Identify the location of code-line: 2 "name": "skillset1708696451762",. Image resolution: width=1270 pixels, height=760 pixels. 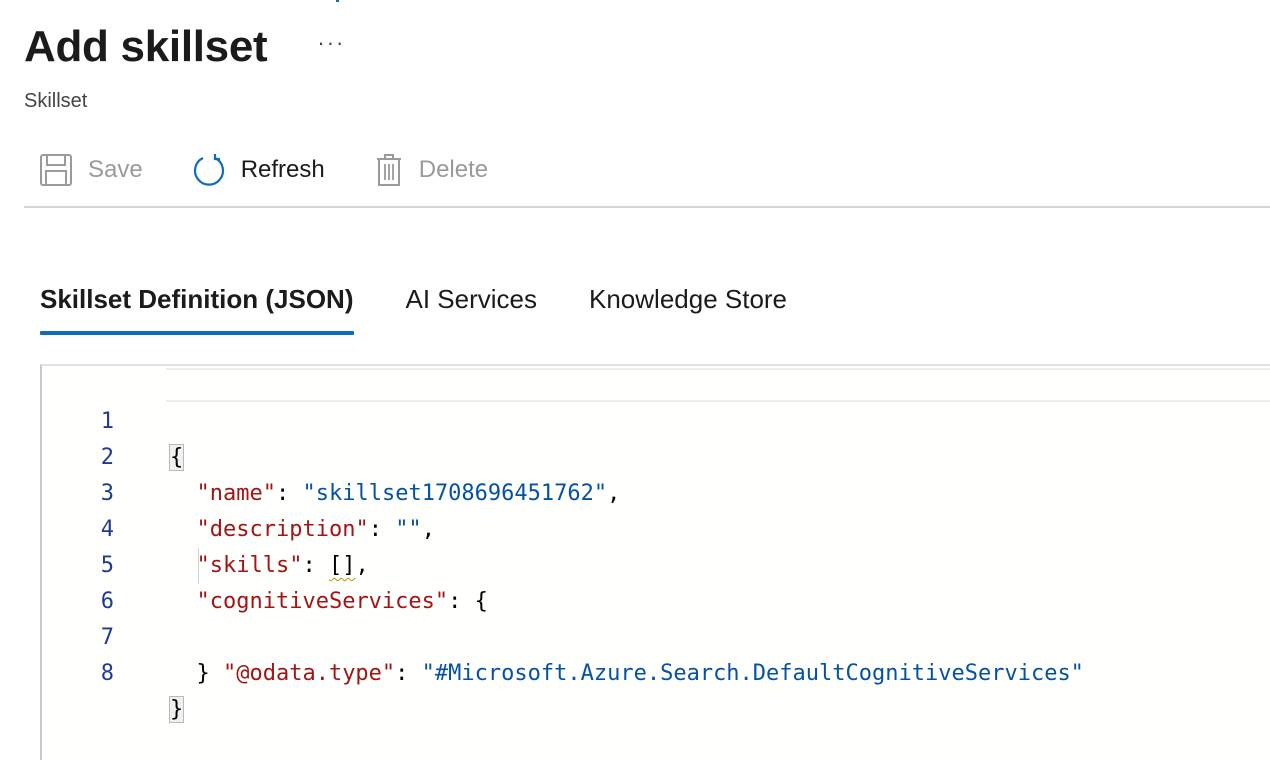
(656, 455).